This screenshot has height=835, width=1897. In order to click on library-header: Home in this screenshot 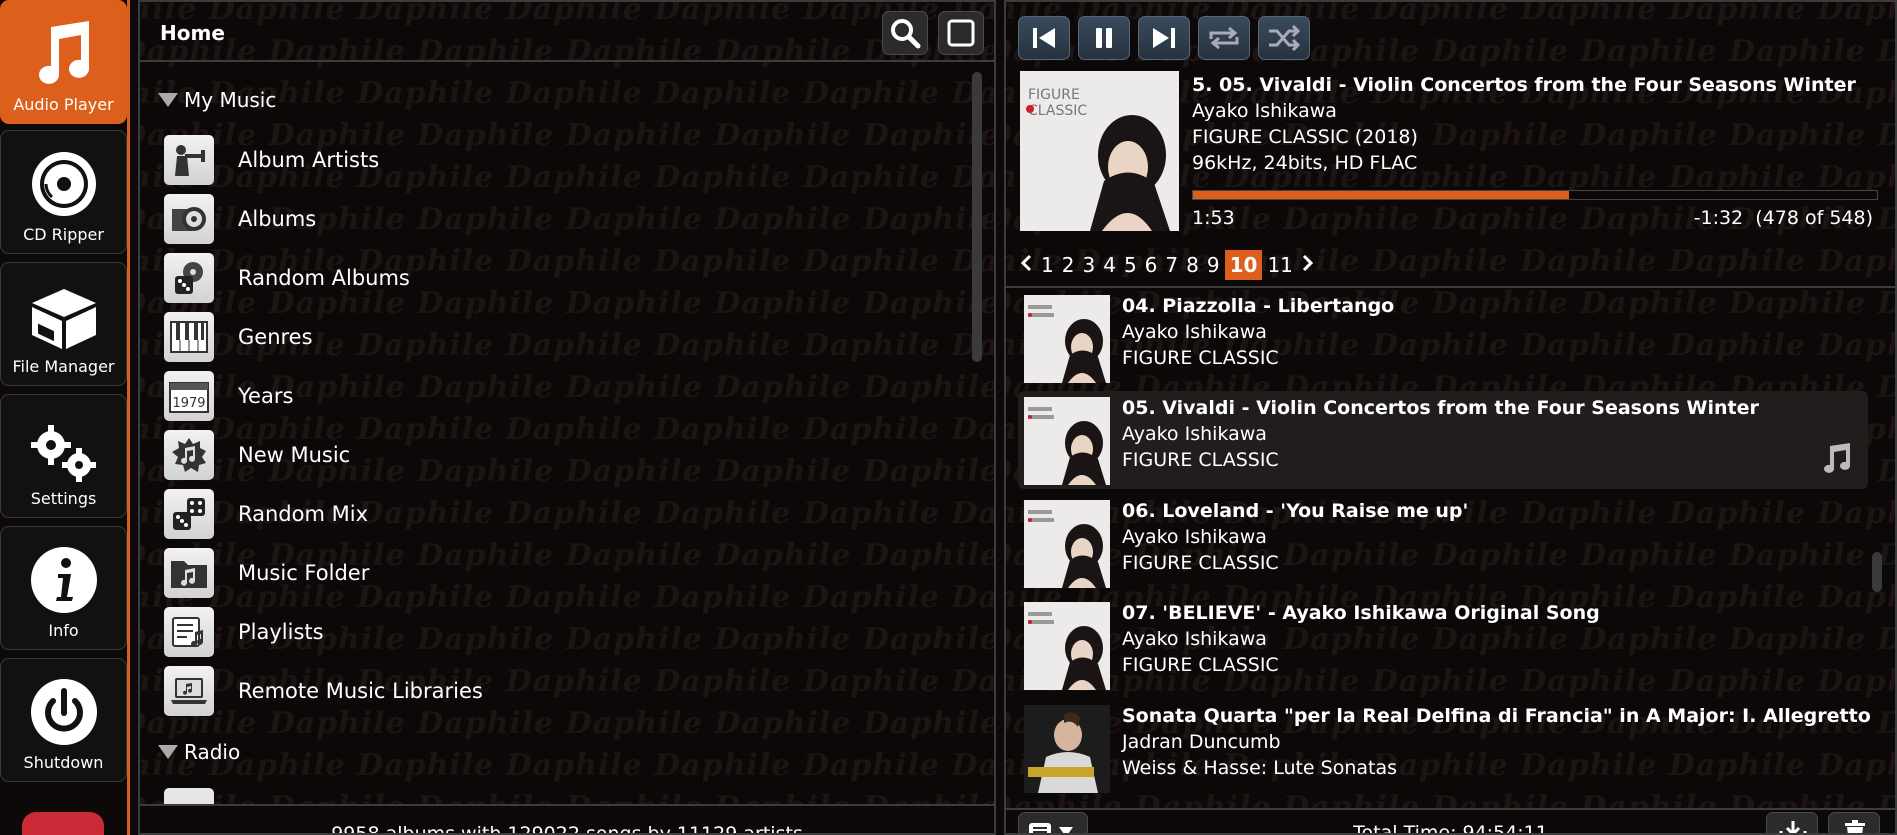, I will do `click(567, 32)`.